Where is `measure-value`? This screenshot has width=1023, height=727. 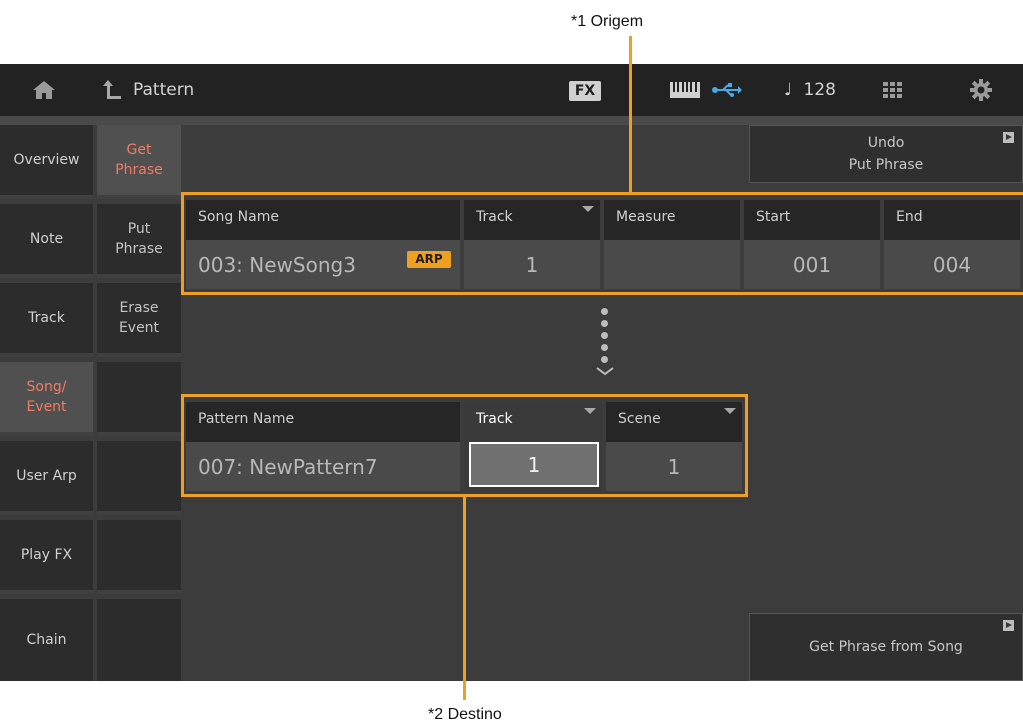
measure-value is located at coordinates (672, 264).